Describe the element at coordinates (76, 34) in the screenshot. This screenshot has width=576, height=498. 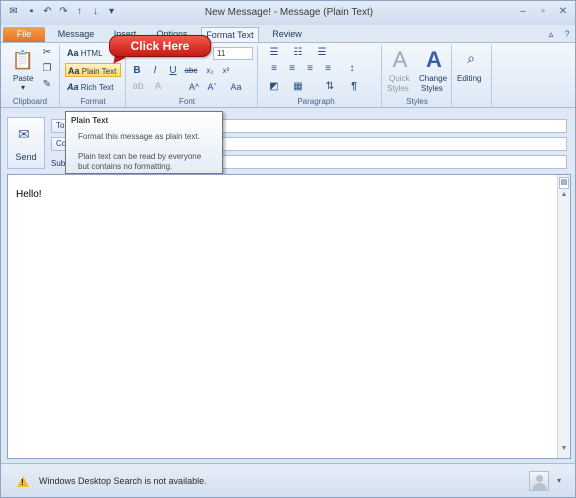
I see `tab-message: Message` at that location.